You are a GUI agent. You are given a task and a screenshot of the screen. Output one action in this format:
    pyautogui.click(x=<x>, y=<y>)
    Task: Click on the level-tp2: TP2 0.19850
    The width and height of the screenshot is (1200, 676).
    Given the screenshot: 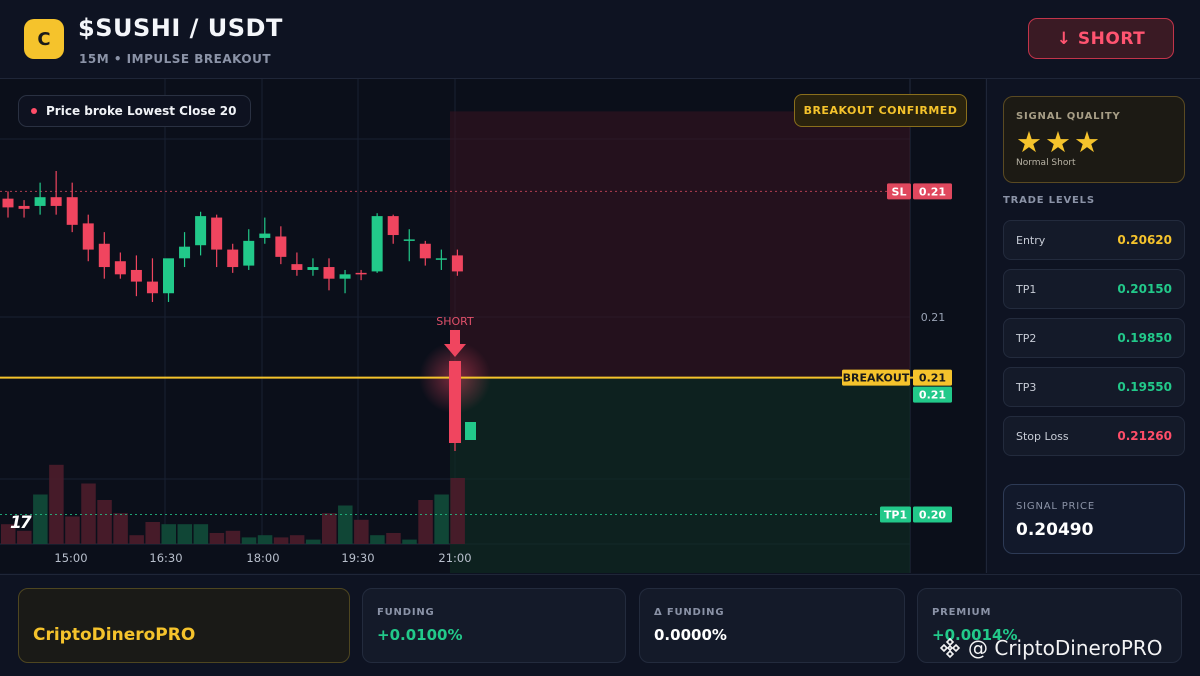 What is the action you would take?
    pyautogui.click(x=1094, y=338)
    